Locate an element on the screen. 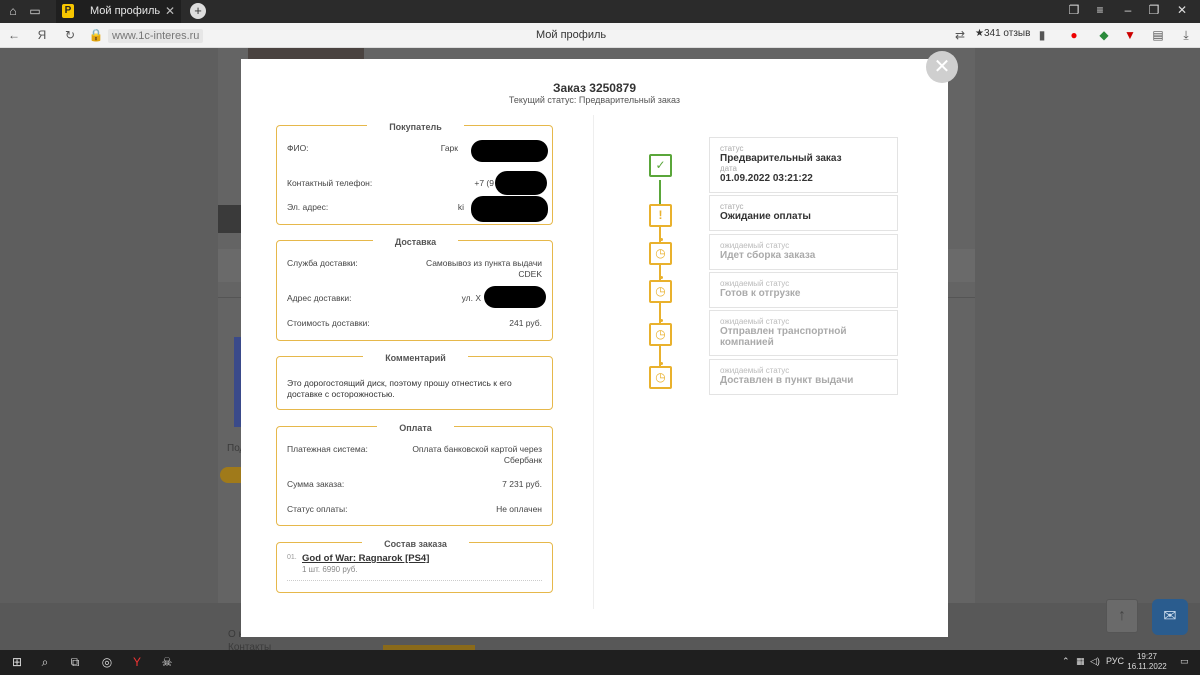 Image resolution: width=1200 pixels, height=675 pixels. background-product-image is located at coordinates (237, 382).